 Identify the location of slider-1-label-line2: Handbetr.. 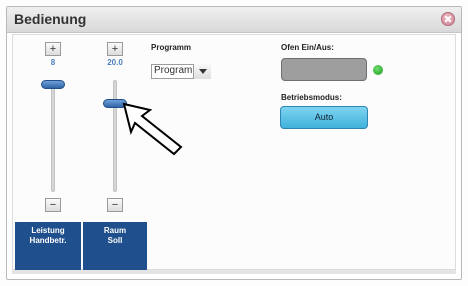
(48, 240).